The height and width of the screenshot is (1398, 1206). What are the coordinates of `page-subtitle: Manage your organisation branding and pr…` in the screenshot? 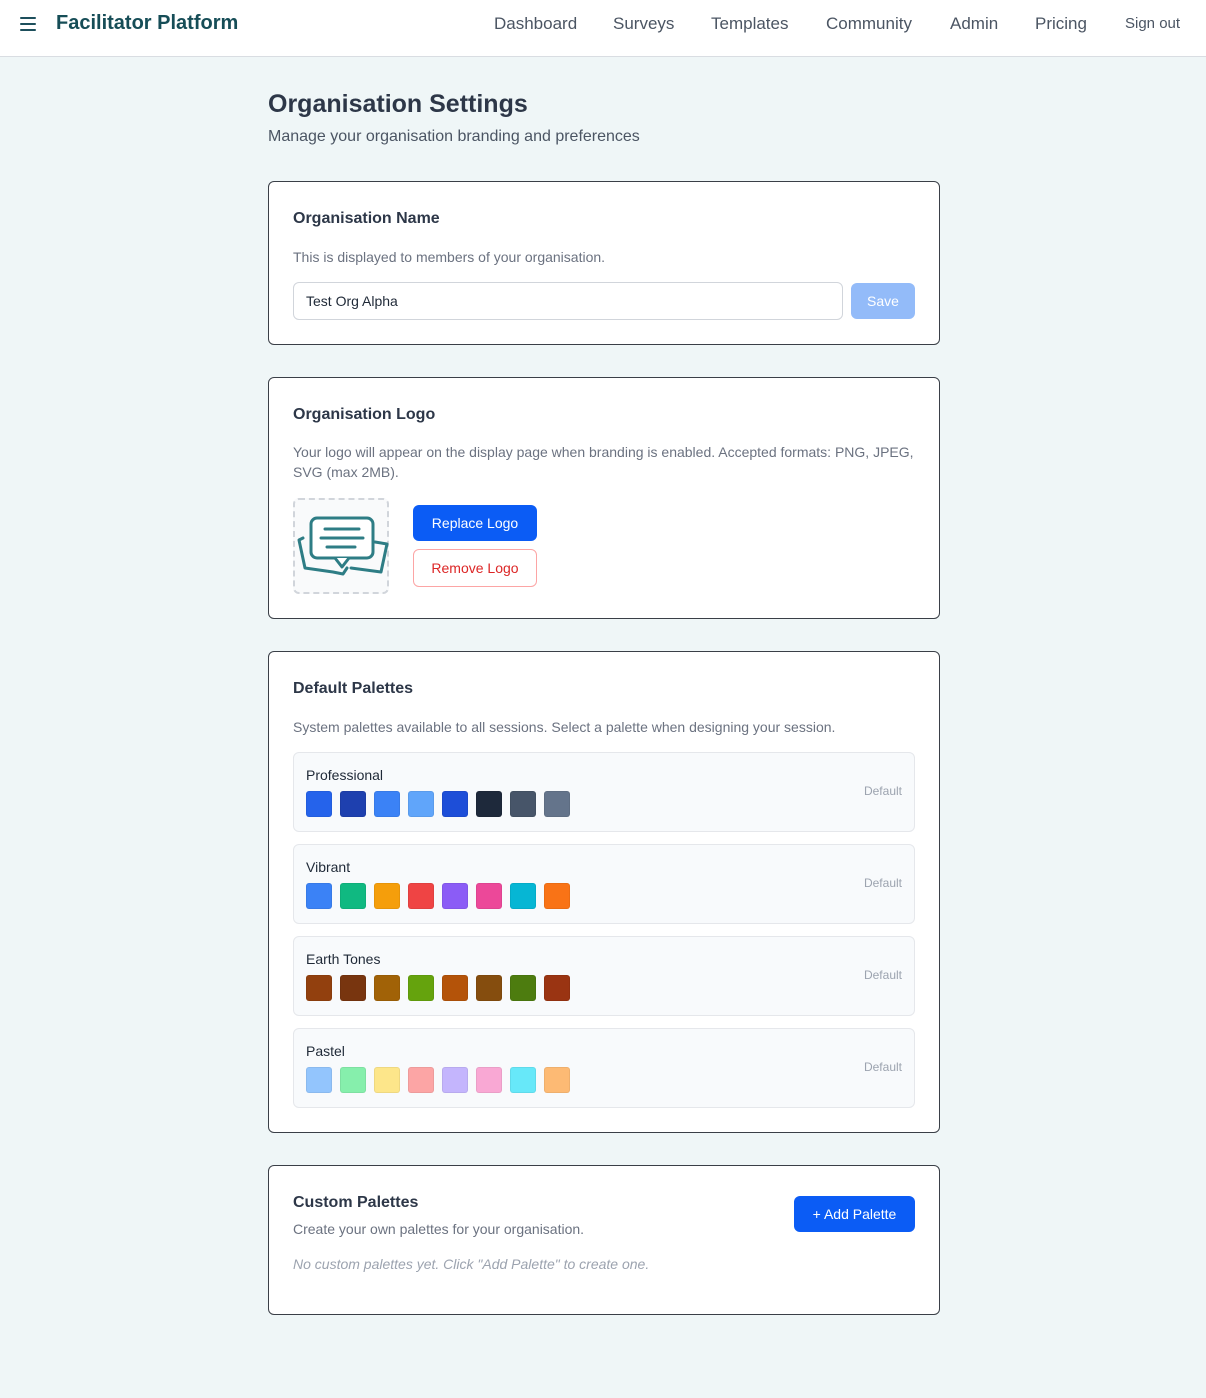 It's located at (454, 136).